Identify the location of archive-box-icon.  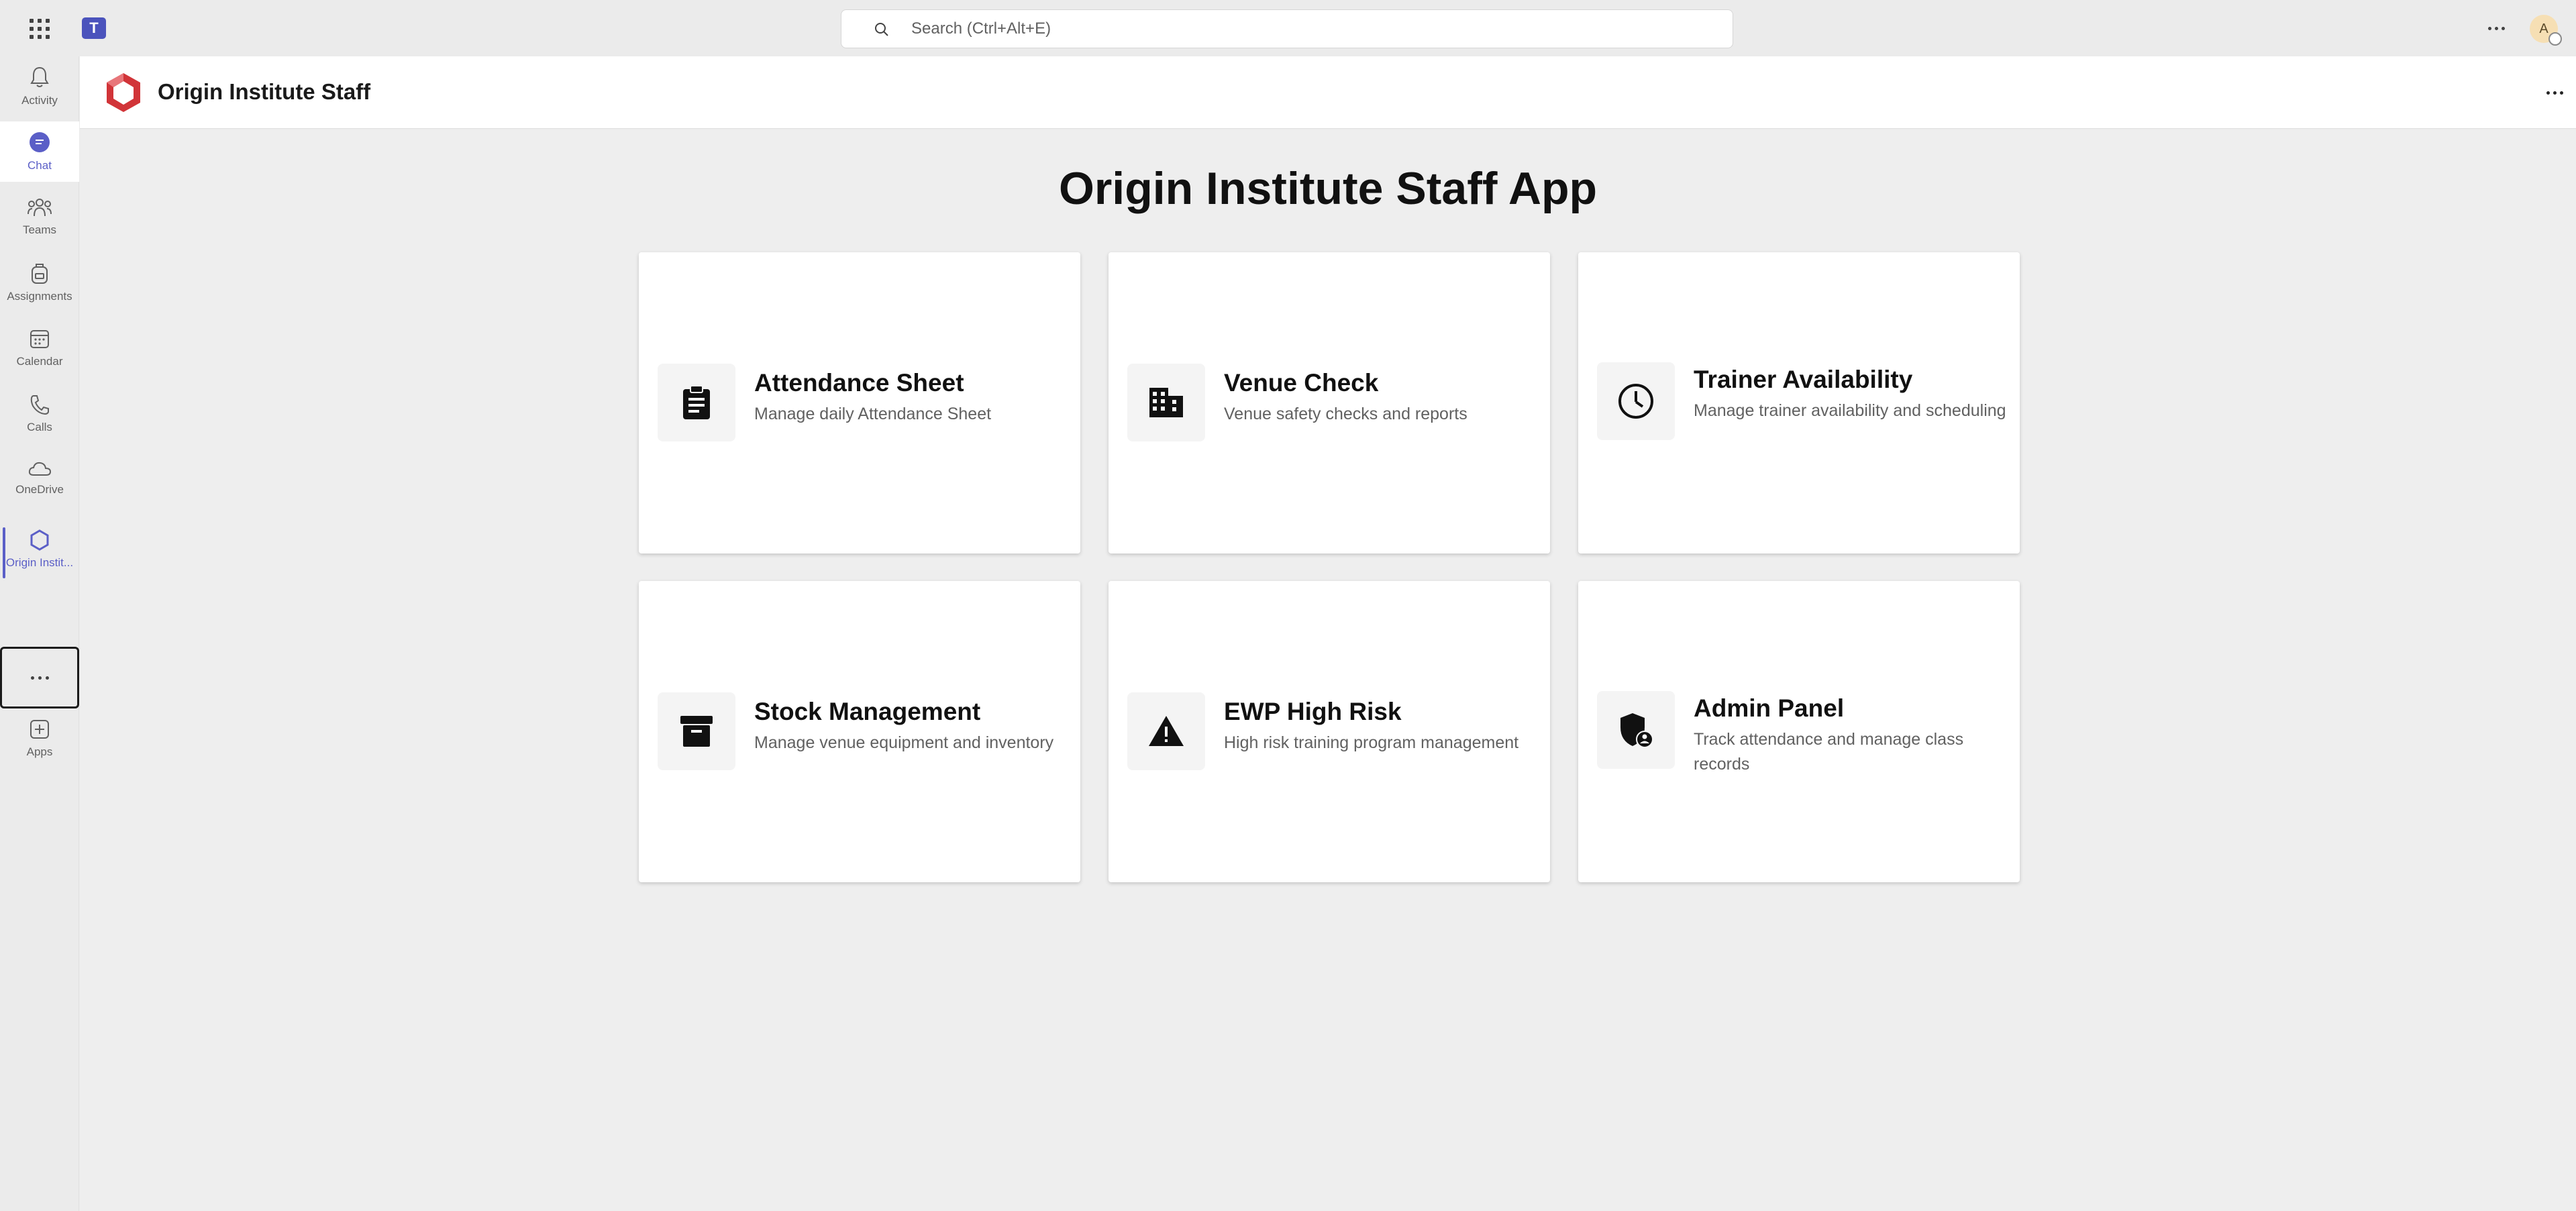
(696, 731).